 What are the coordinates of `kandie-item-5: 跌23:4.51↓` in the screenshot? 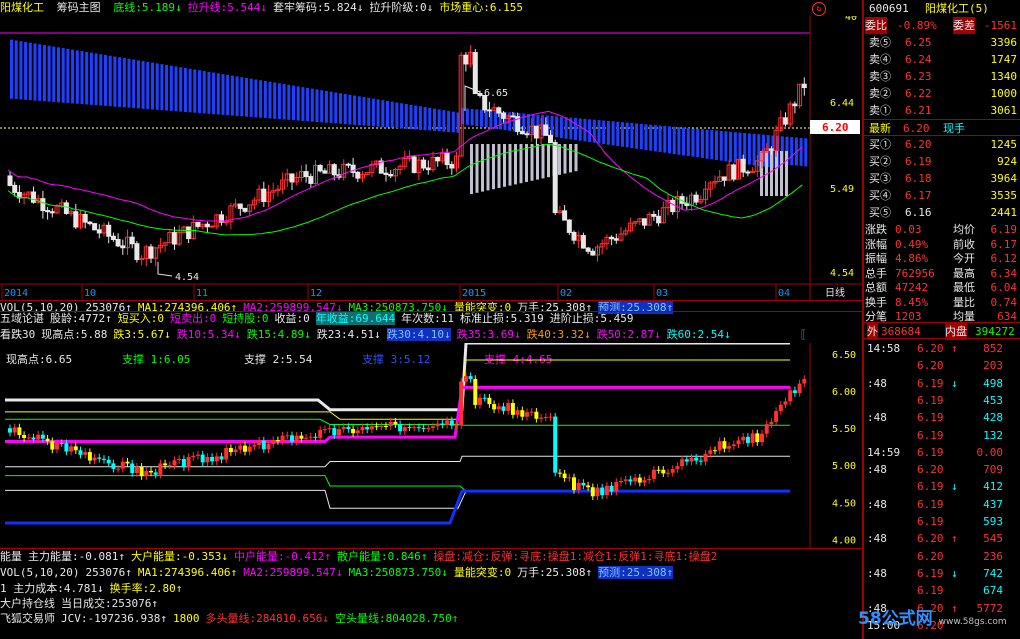 It's located at (348, 334).